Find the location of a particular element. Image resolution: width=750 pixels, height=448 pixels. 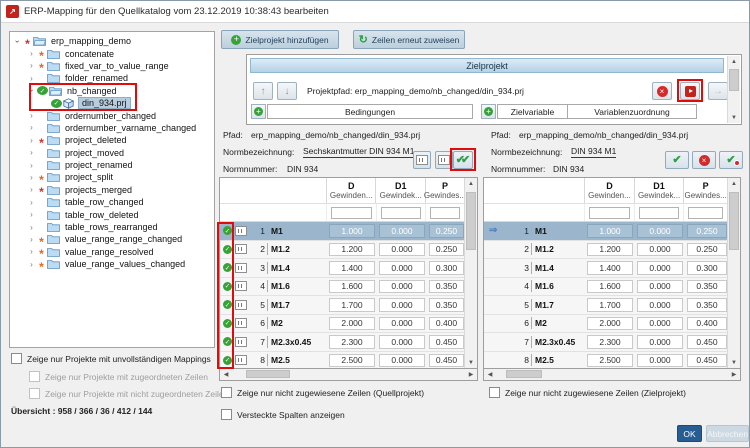

move-right-button: → is located at coordinates (718, 91).